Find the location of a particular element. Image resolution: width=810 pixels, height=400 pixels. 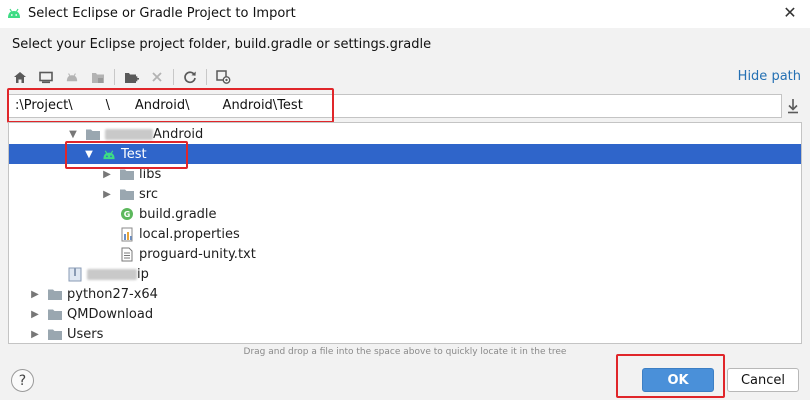

ok-button: OK is located at coordinates (678, 380).